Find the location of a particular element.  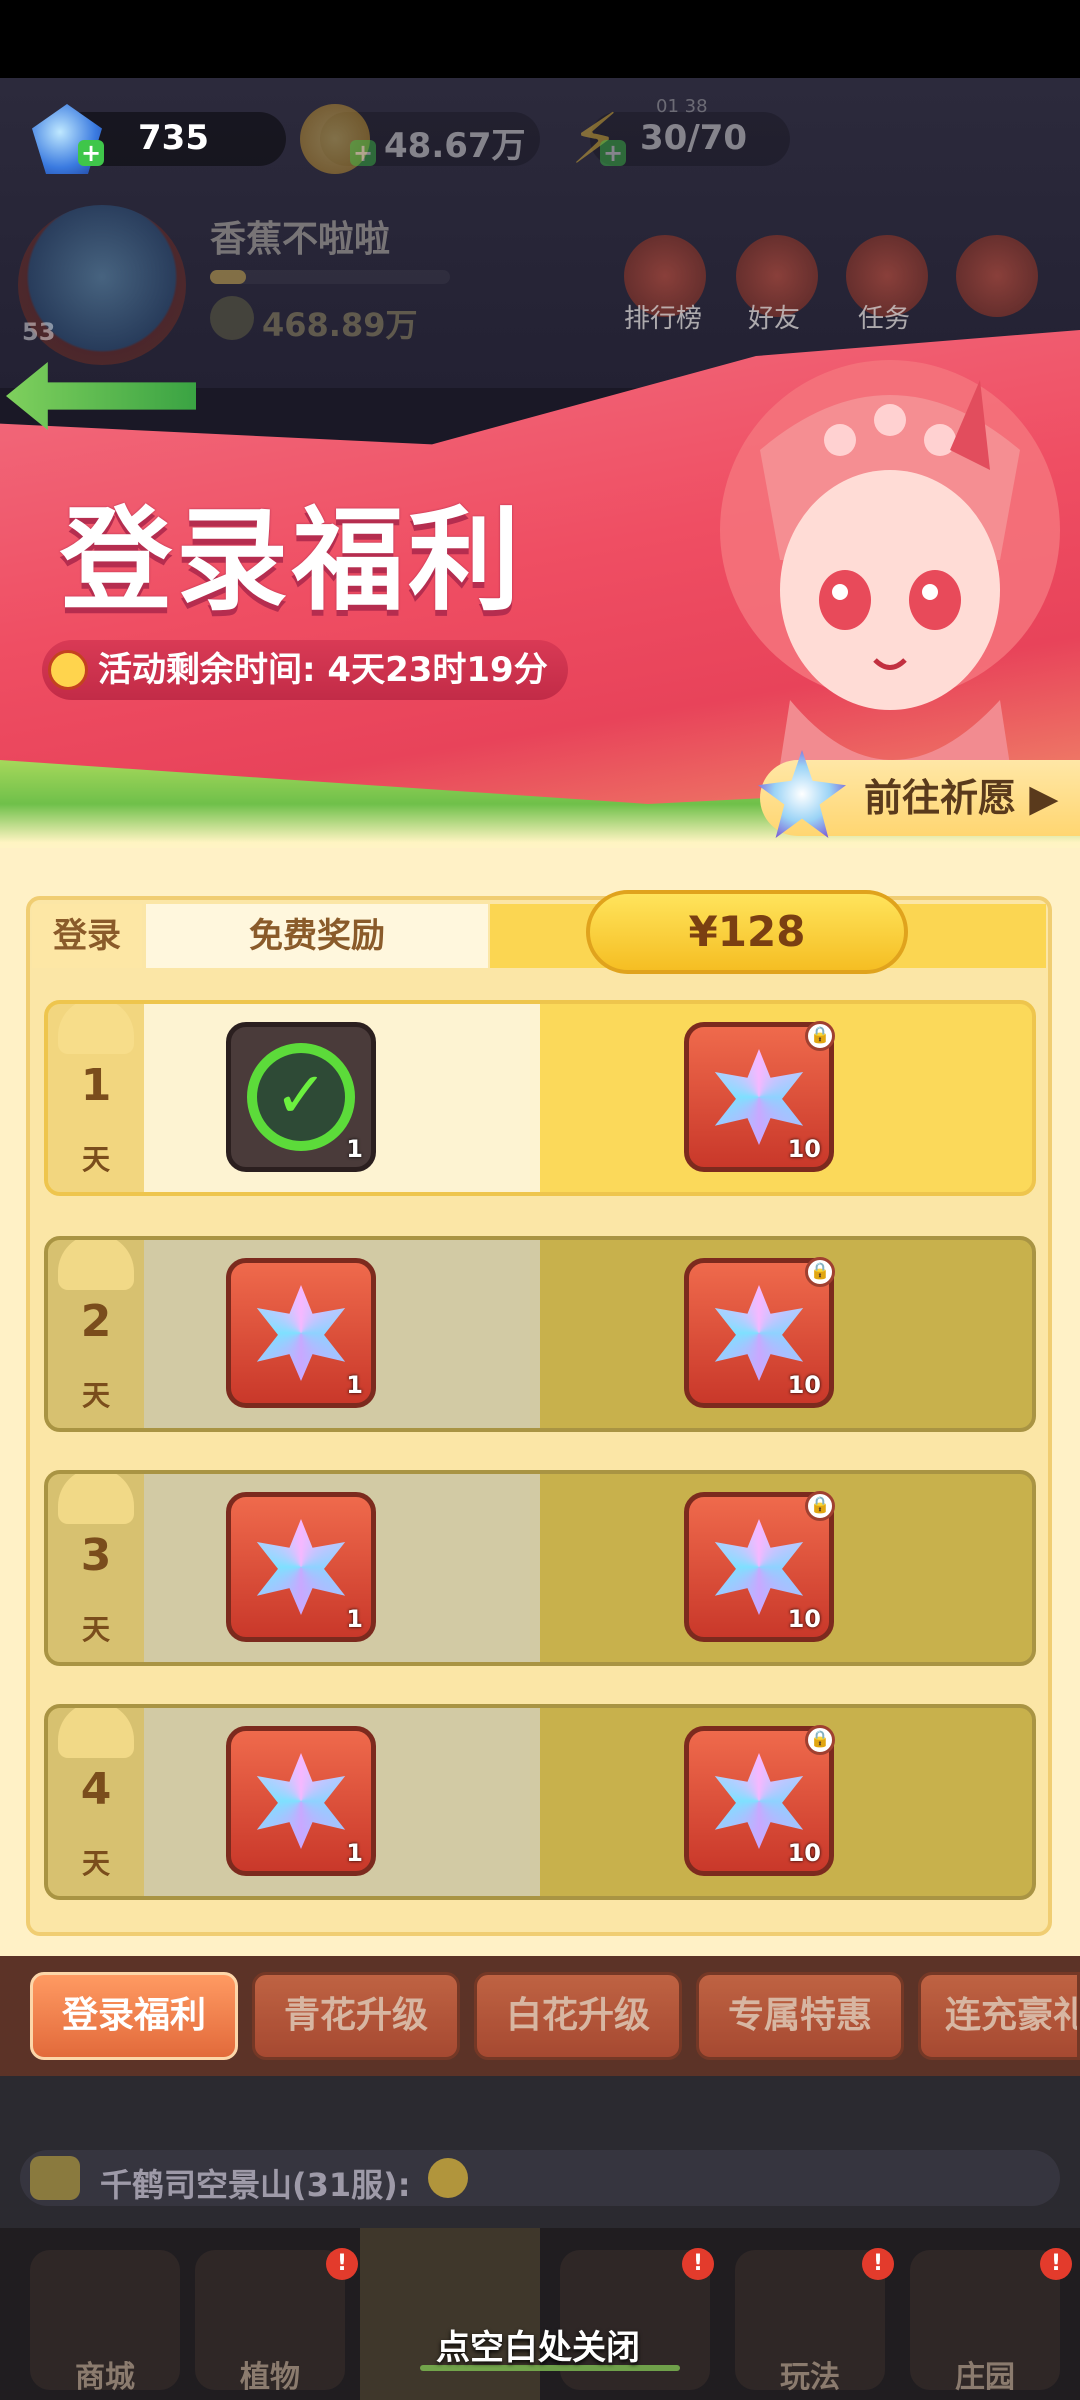

tab-white-flower-upgrade: 白花升级 is located at coordinates (578, 2016).